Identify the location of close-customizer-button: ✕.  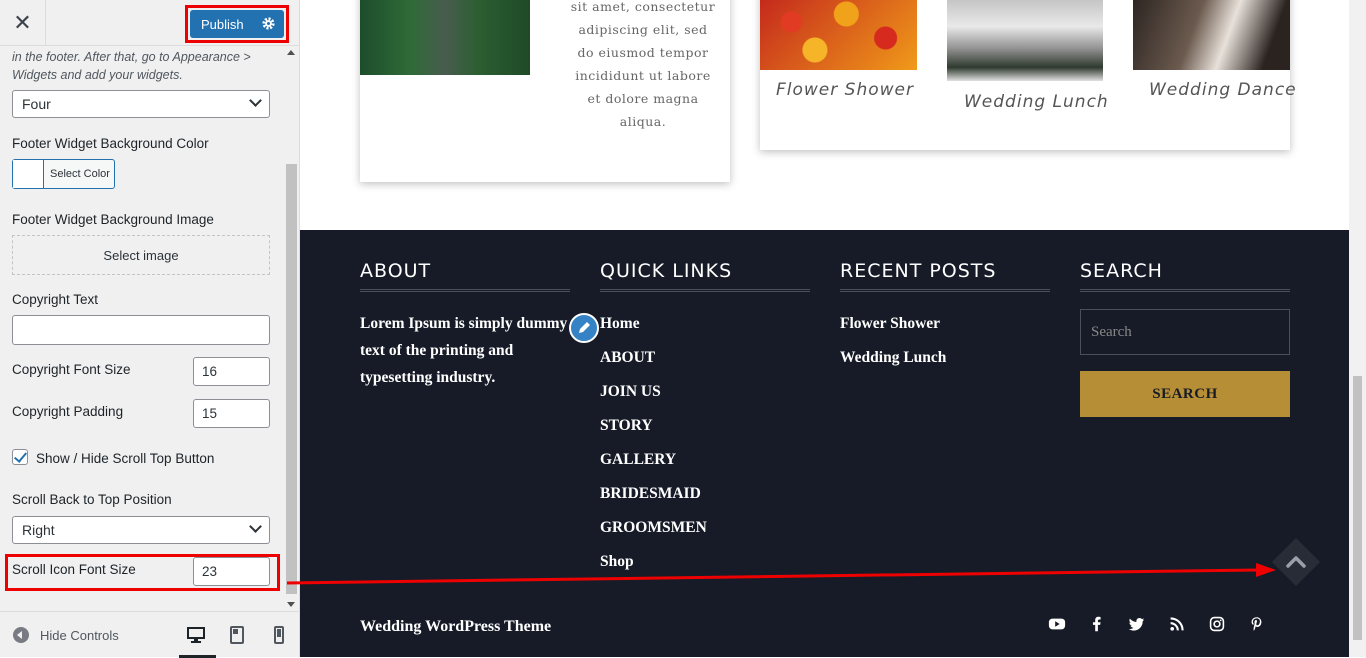
(23, 23).